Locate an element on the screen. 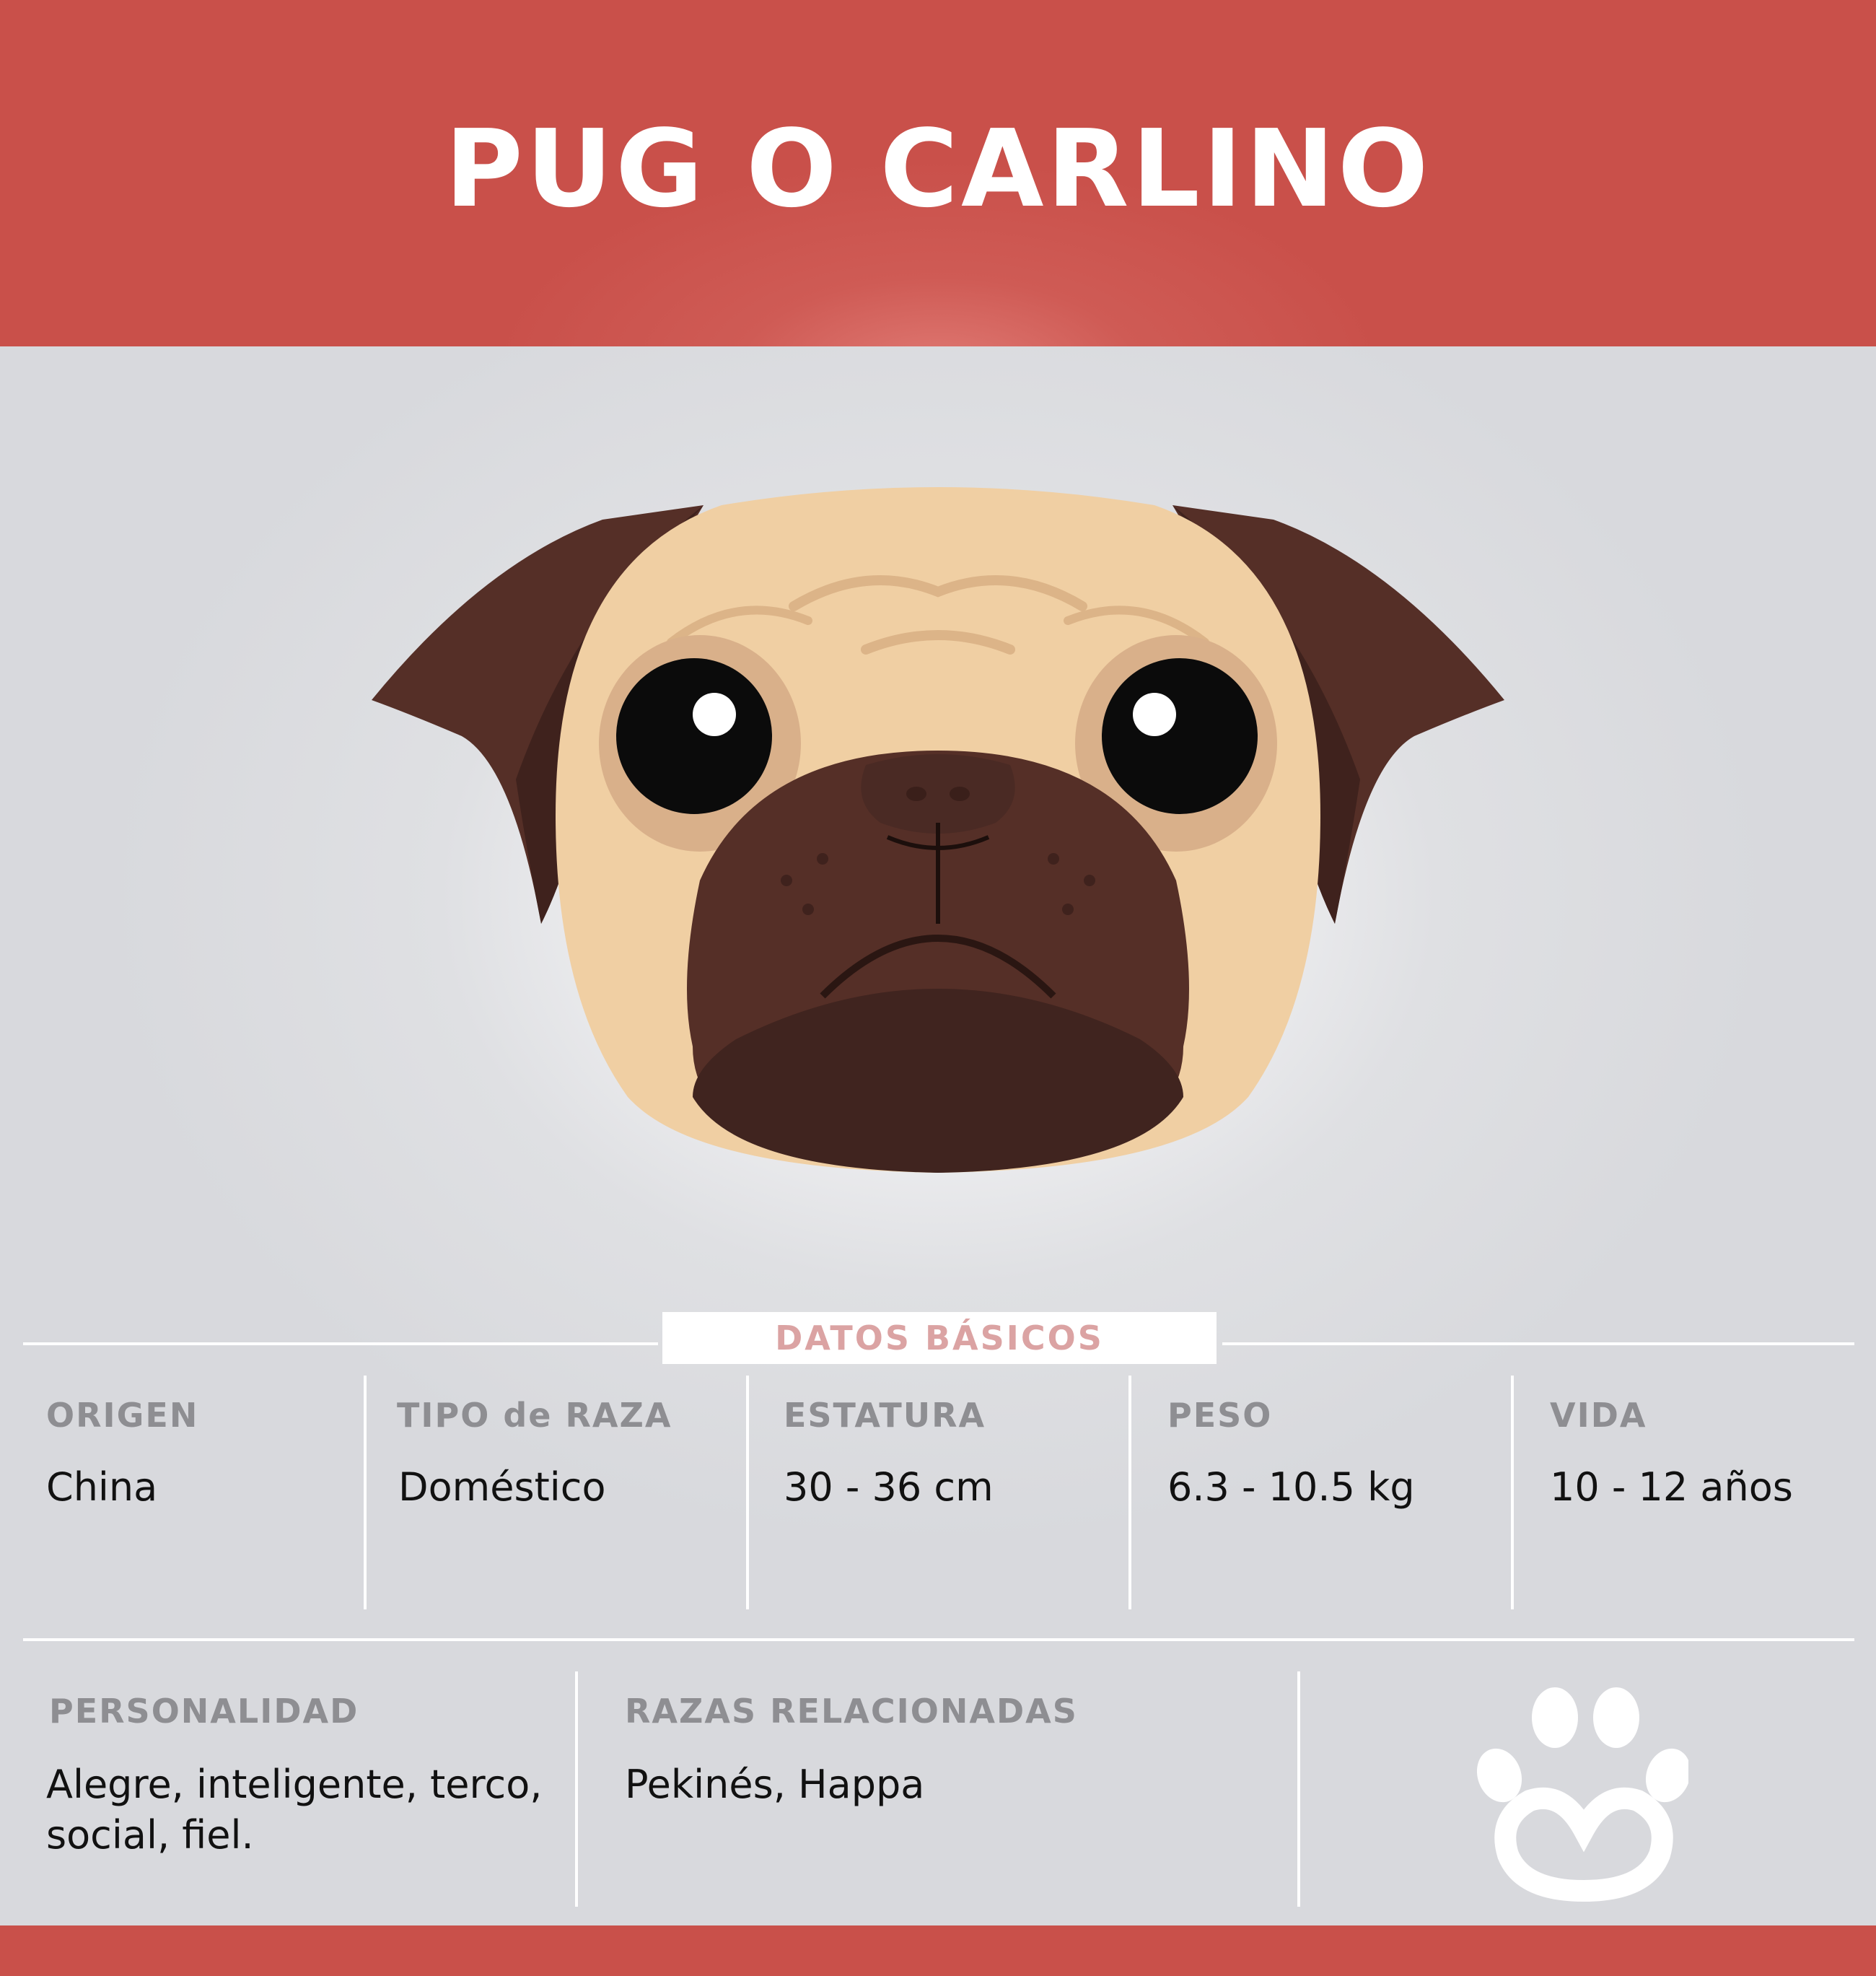  lifespan-value: 10 - 12 años is located at coordinates (1672, 1487).